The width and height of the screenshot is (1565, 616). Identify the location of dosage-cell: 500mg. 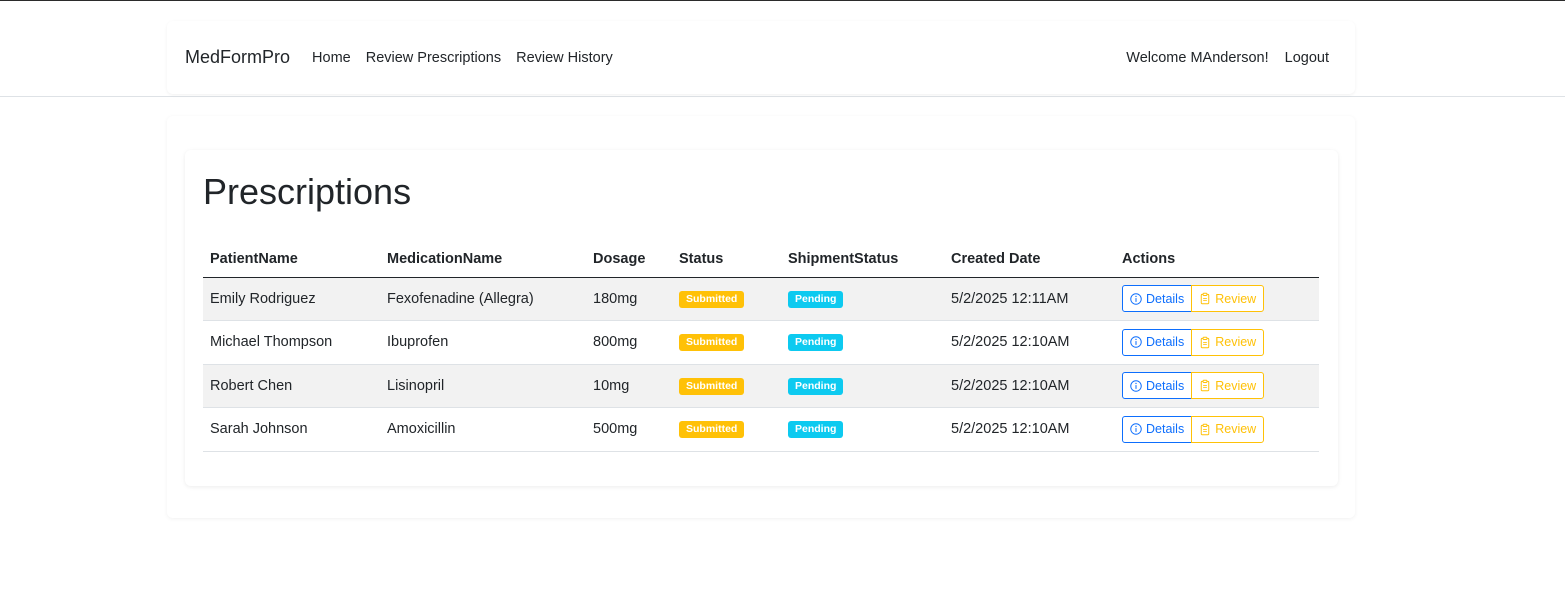
(629, 429).